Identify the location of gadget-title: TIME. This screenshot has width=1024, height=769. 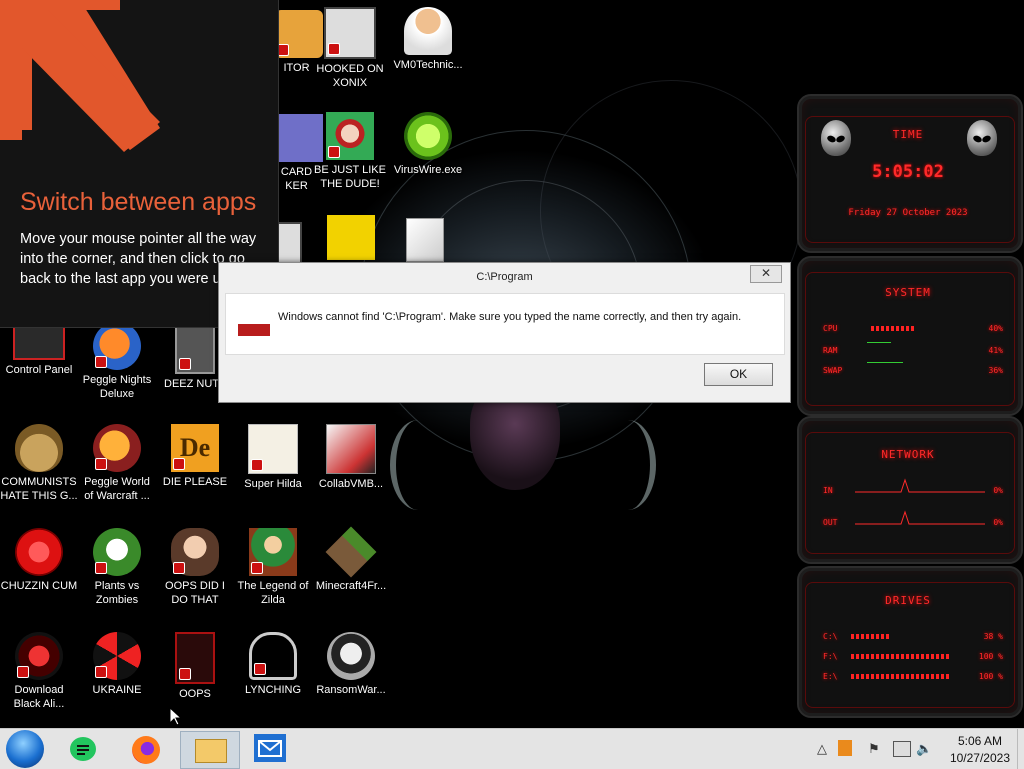
(908, 134).